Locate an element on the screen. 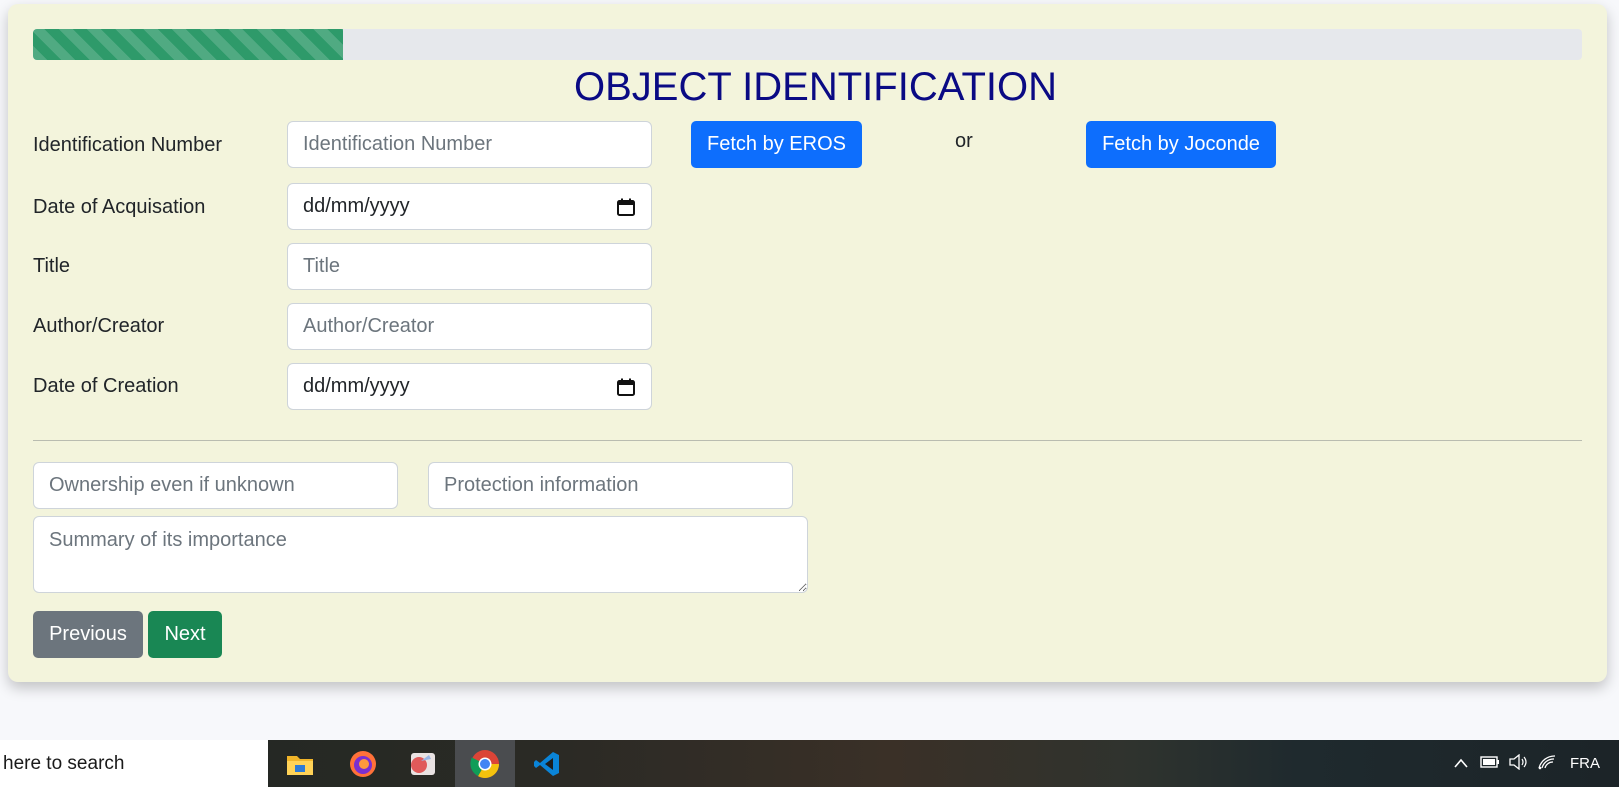  vscode-icon is located at coordinates (547, 763).